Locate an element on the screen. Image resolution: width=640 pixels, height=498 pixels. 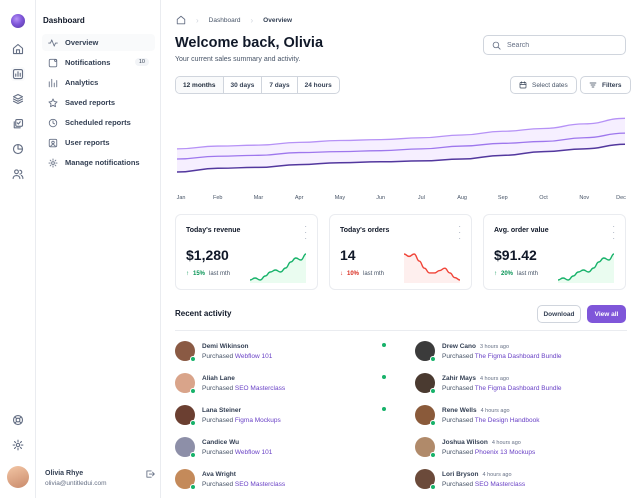
sidebar-item-scheduled-reports: Scheduled reports is located at coordinates (98, 122).